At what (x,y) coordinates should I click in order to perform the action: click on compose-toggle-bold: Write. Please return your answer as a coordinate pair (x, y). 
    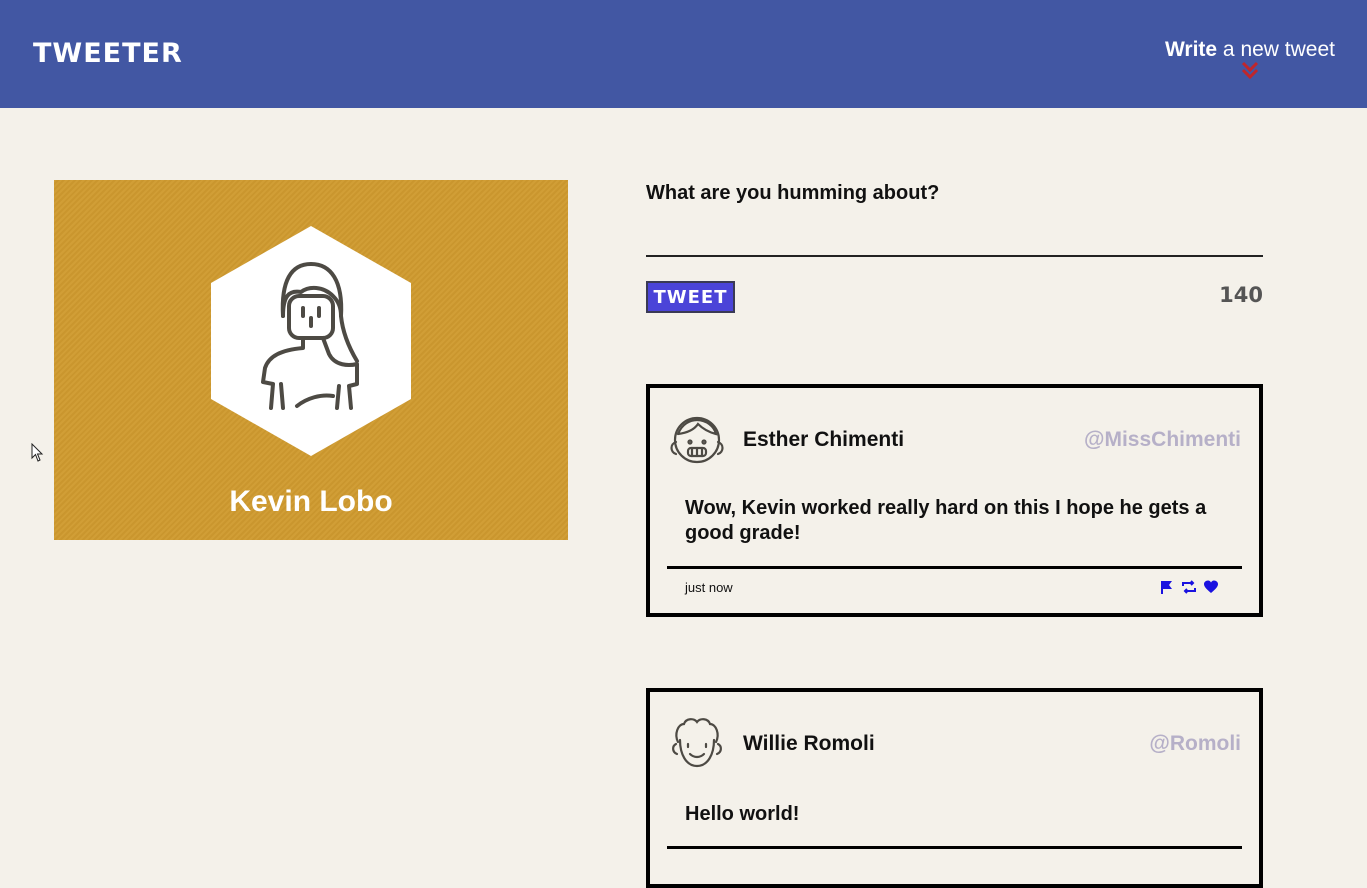
    Looking at the image, I should click on (1191, 49).